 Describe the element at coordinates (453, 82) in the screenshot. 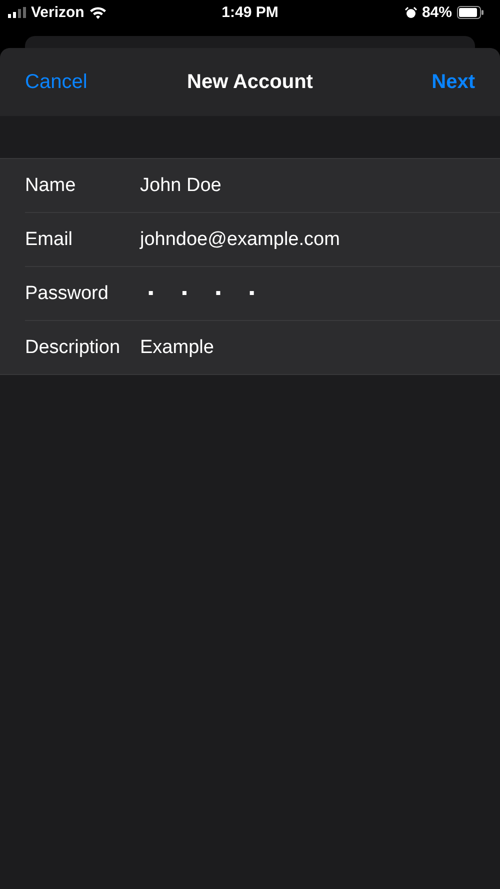

I see `next-button: Next` at that location.